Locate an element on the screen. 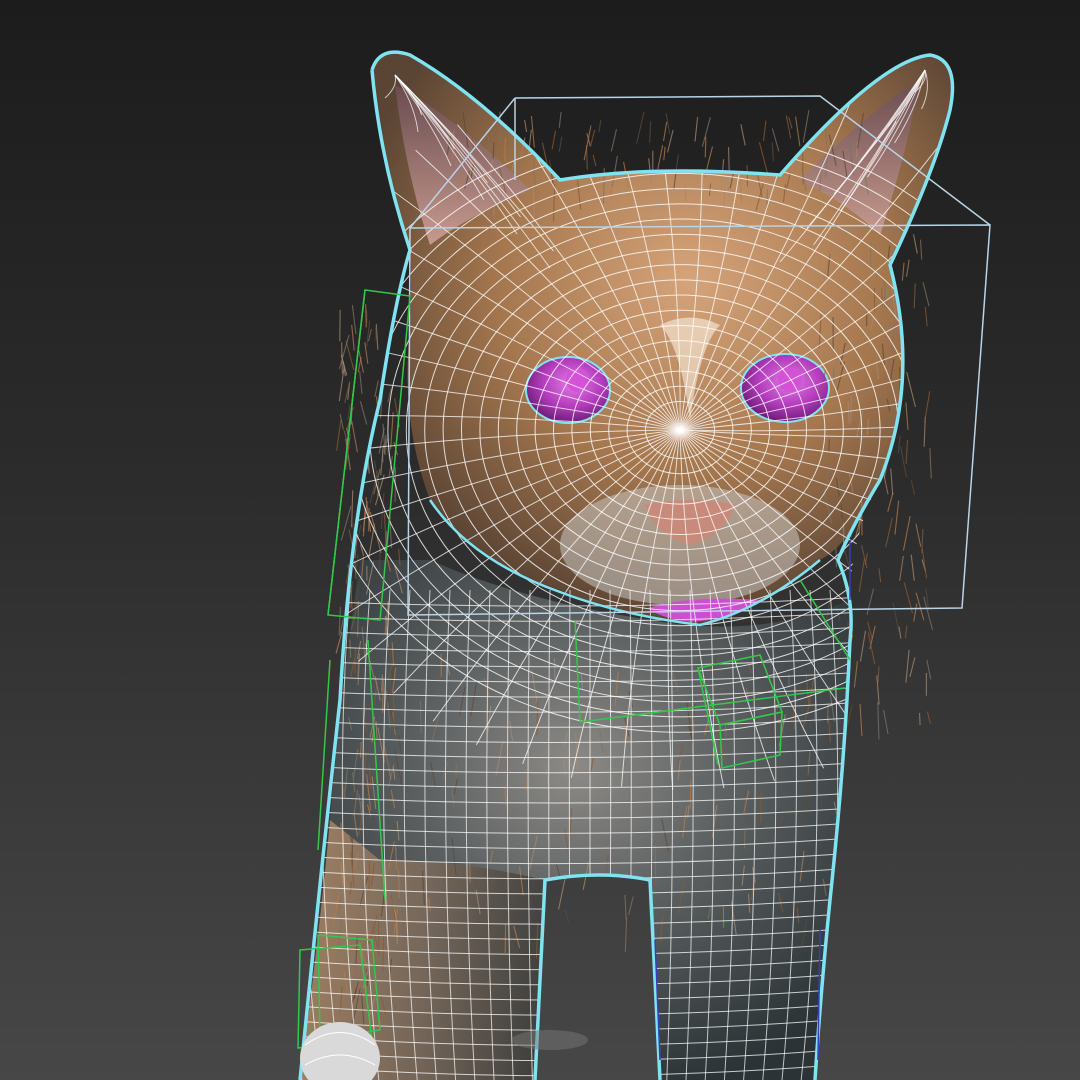 The height and width of the screenshot is (1080, 1080). left-eye is located at coordinates (568, 390).